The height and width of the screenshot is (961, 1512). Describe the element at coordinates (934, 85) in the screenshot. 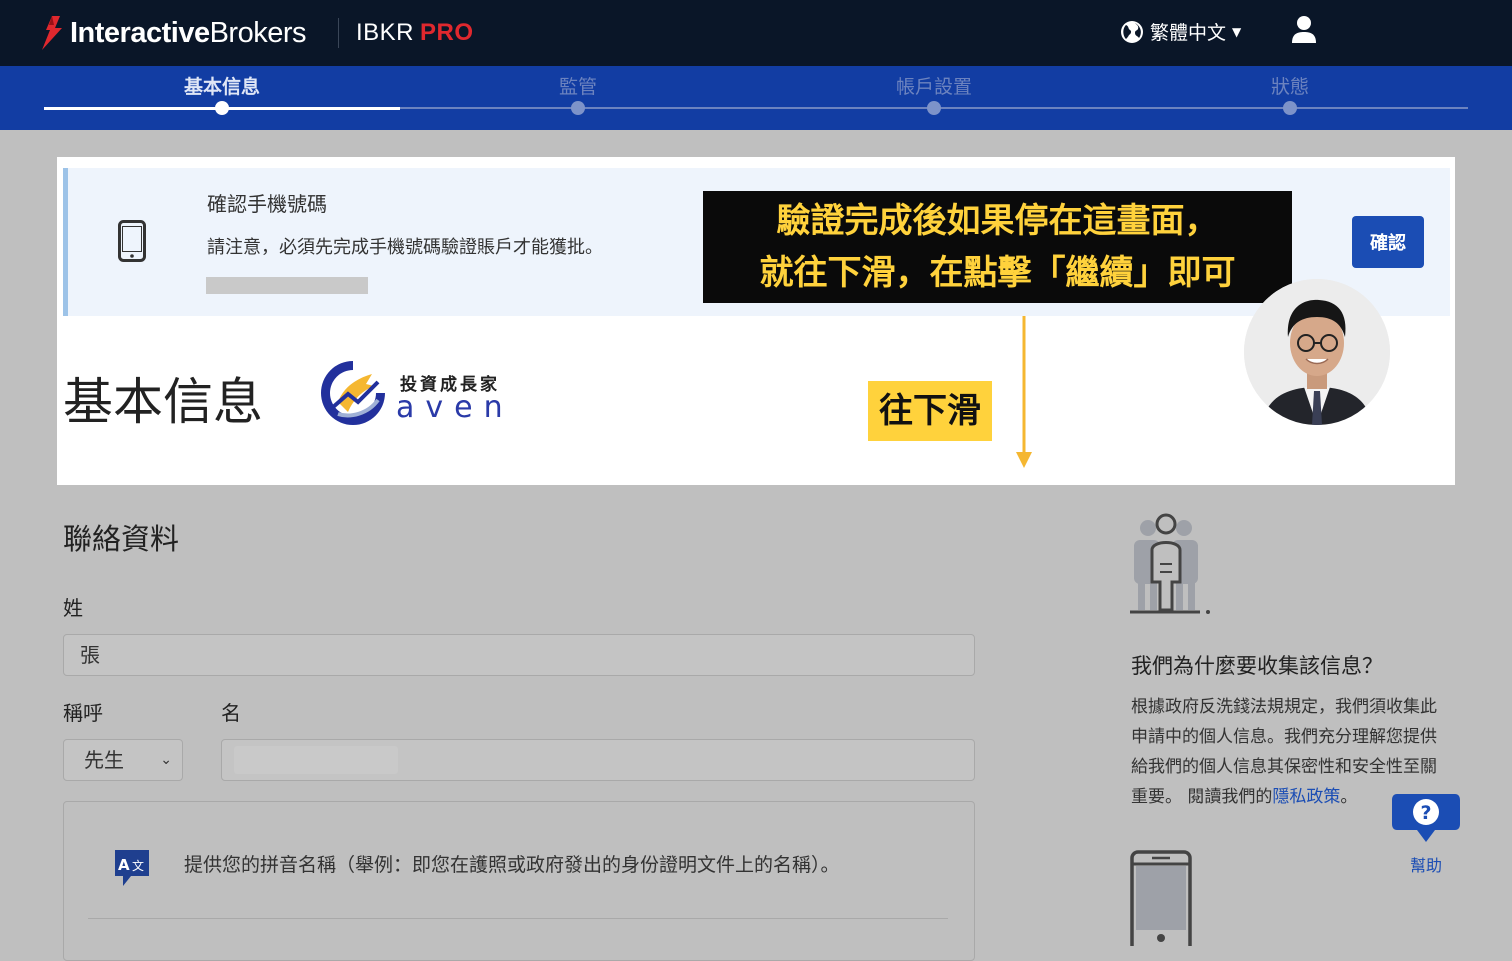

I see `step-account-setup: 帳戶設置` at that location.